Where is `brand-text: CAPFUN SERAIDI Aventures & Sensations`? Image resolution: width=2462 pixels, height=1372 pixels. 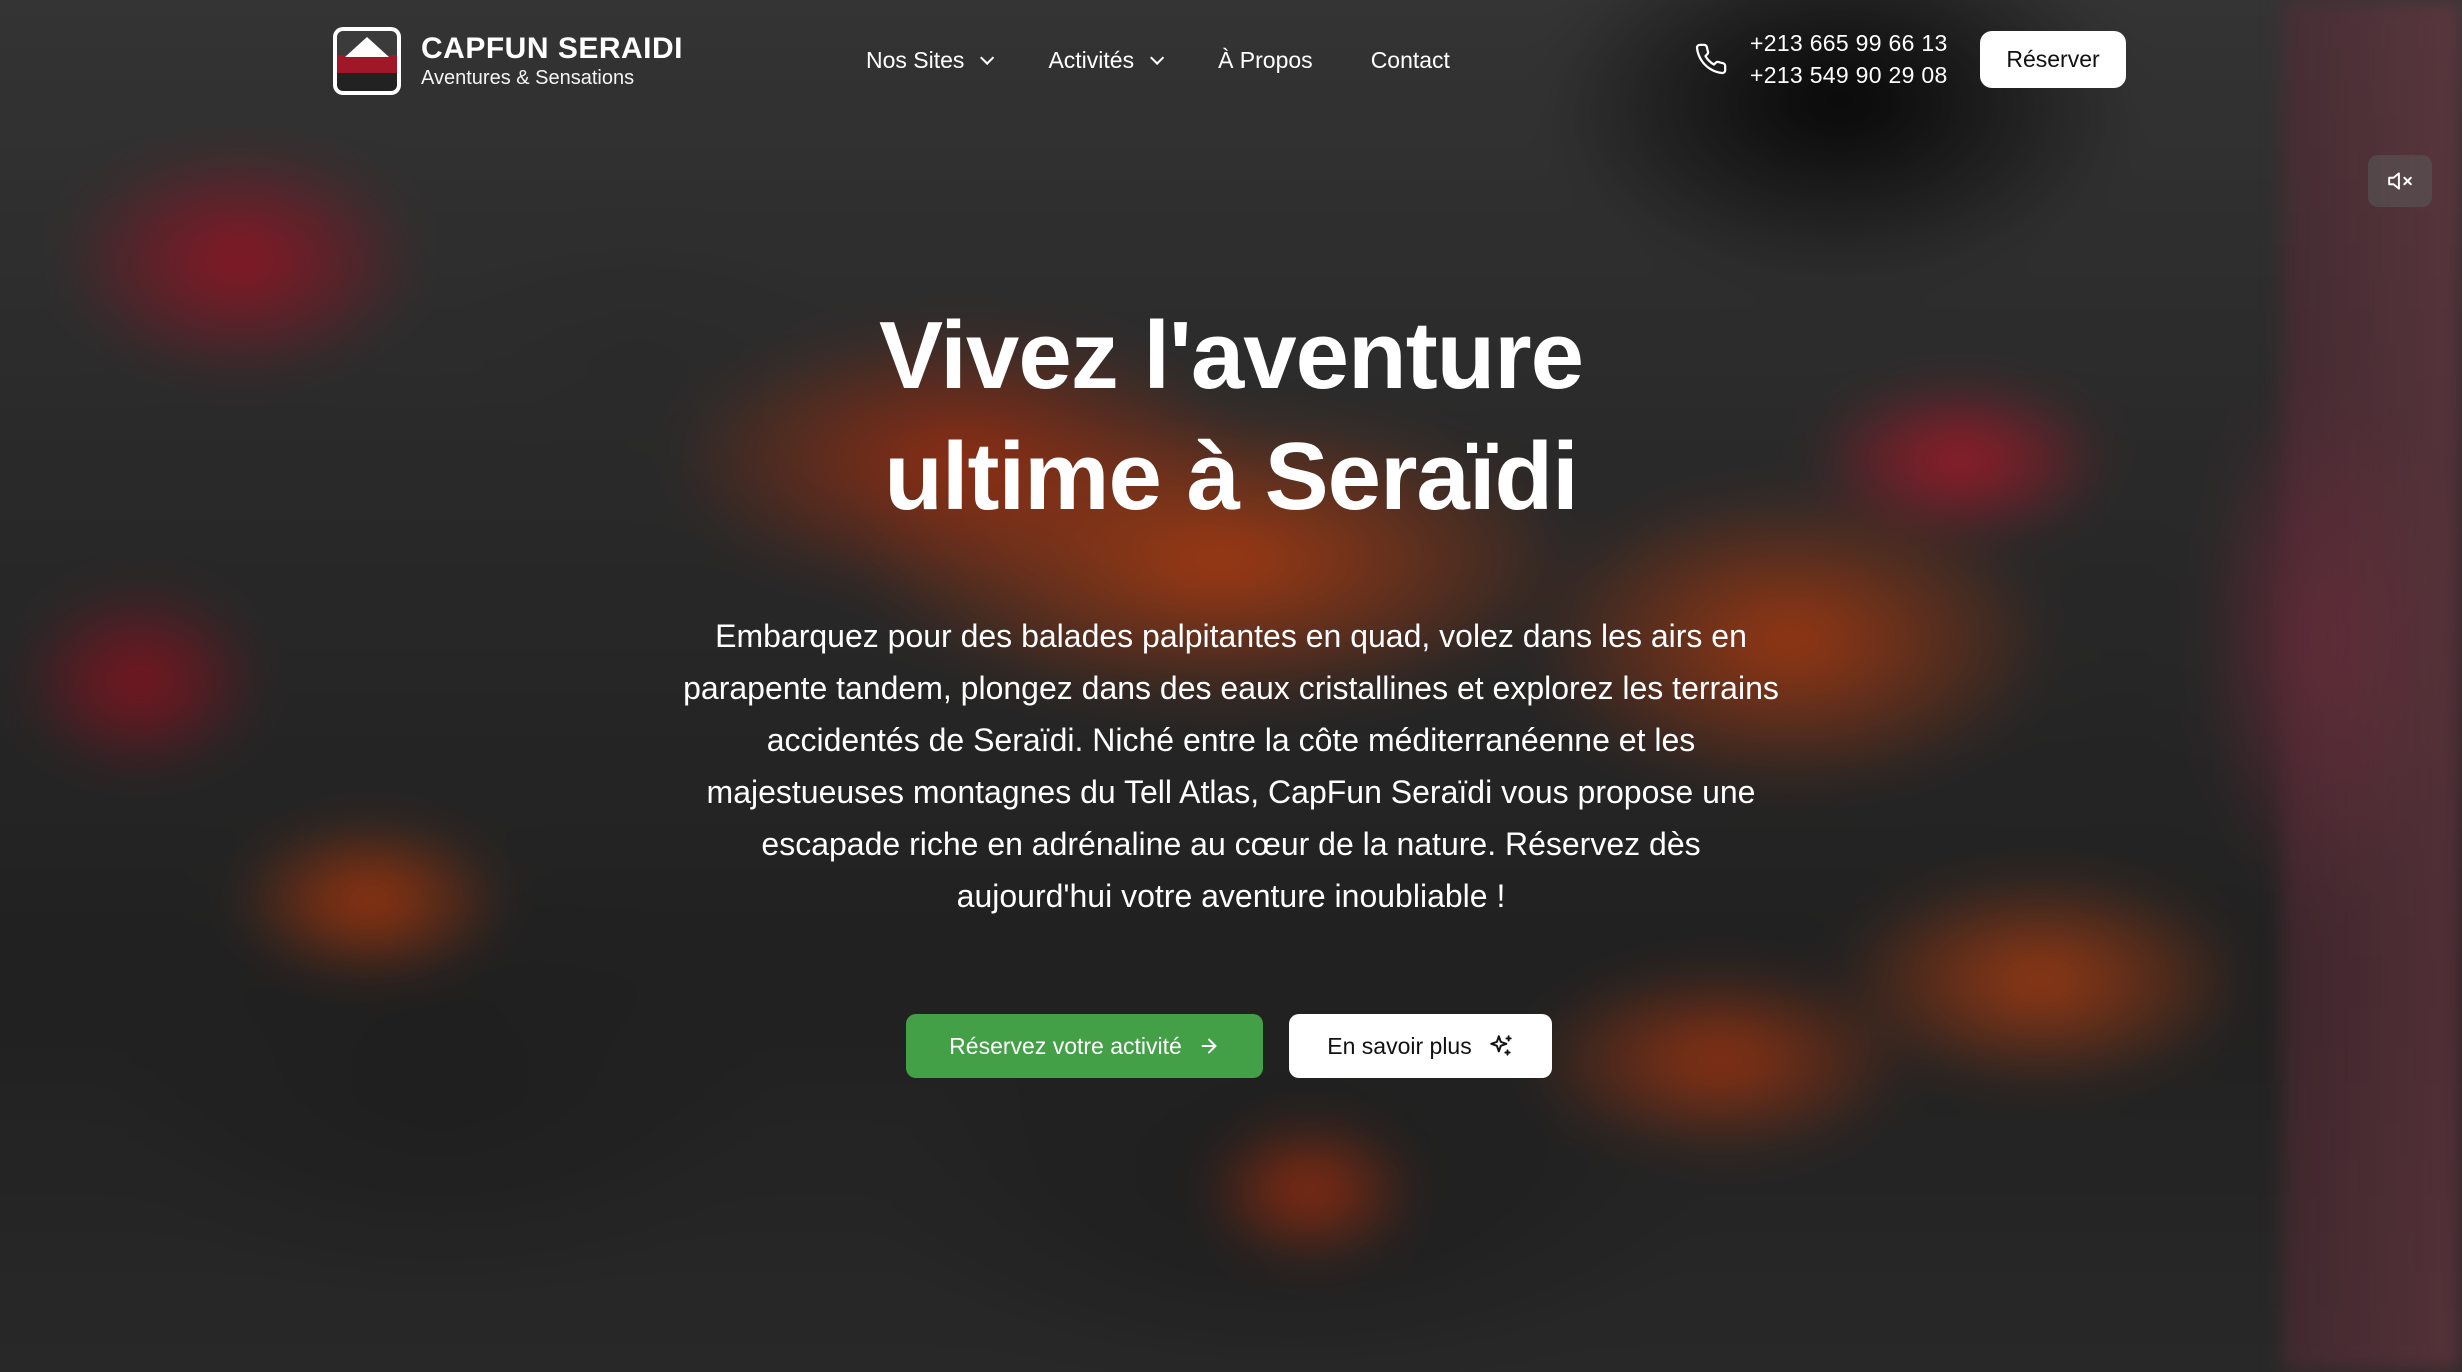
brand-text: CAPFUN SERAIDI Aventures & Sensations is located at coordinates (552, 61).